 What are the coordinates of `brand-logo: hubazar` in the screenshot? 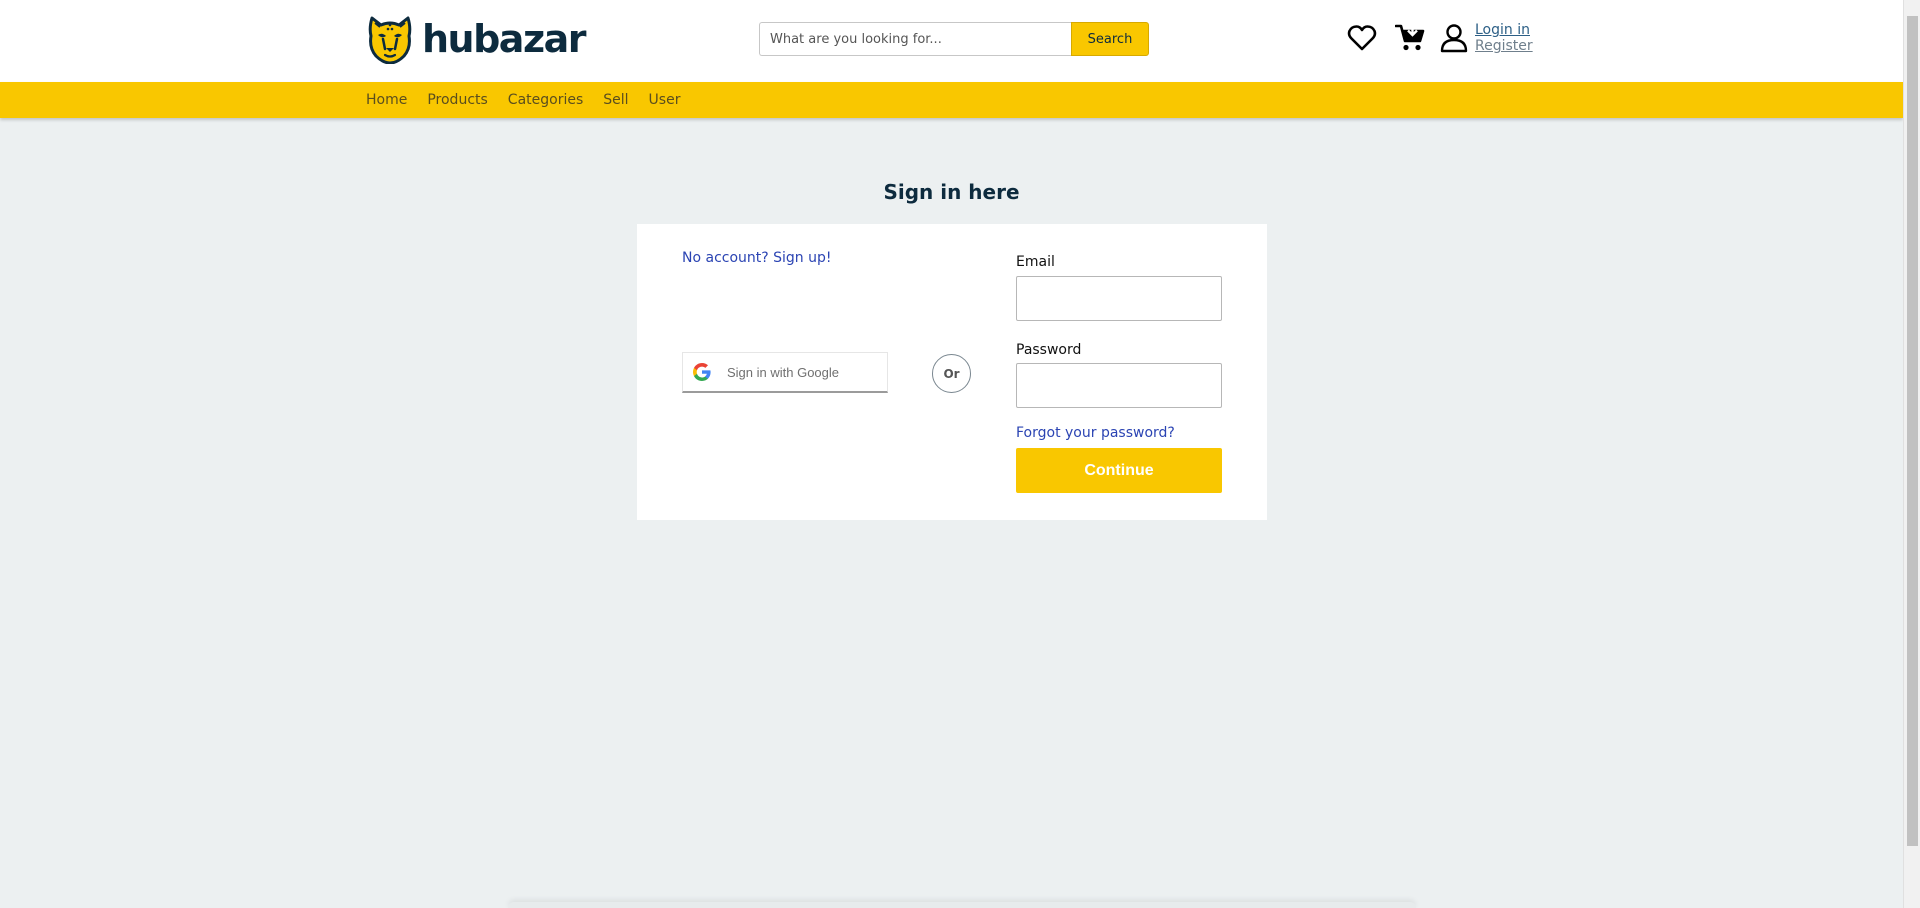 It's located at (476, 39).